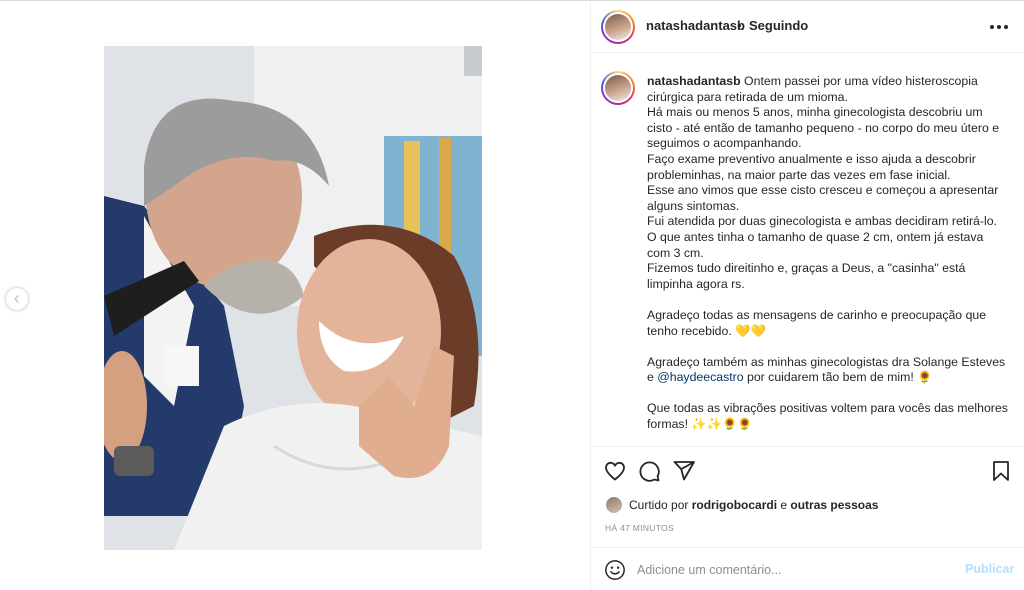 The image size is (1024, 590). Describe the element at coordinates (614, 505) in the screenshot. I see `liker-avatar` at that location.